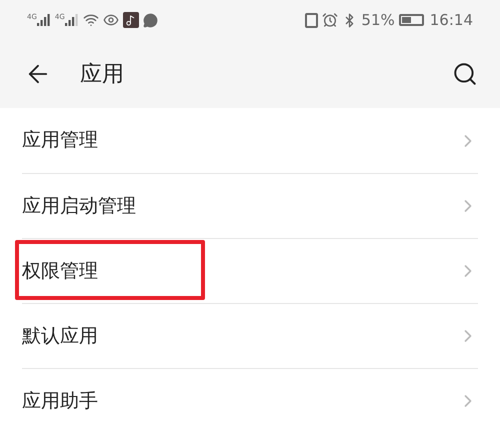  What do you see at coordinates (60, 401) in the screenshot?
I see `item-label: 应用助手` at bounding box center [60, 401].